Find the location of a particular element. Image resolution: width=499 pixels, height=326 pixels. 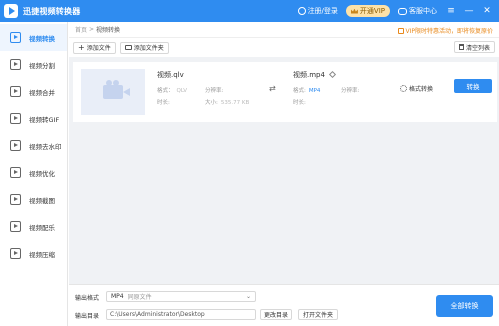

edit-icon is located at coordinates (333, 74).